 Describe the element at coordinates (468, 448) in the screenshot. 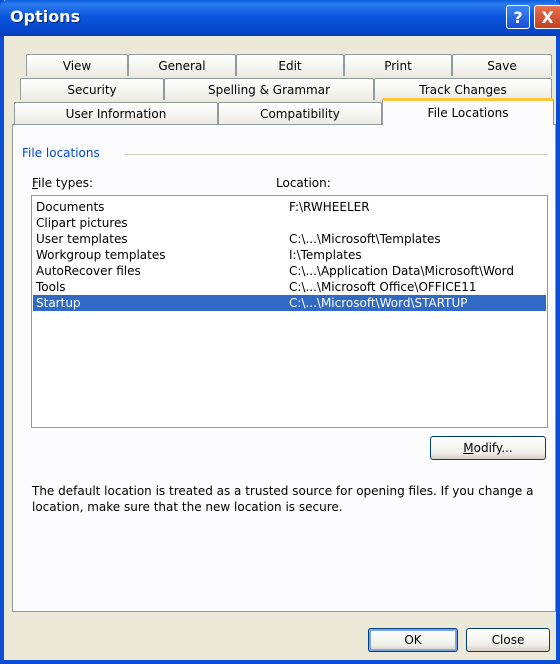

I see `modify-accelerator: M` at that location.